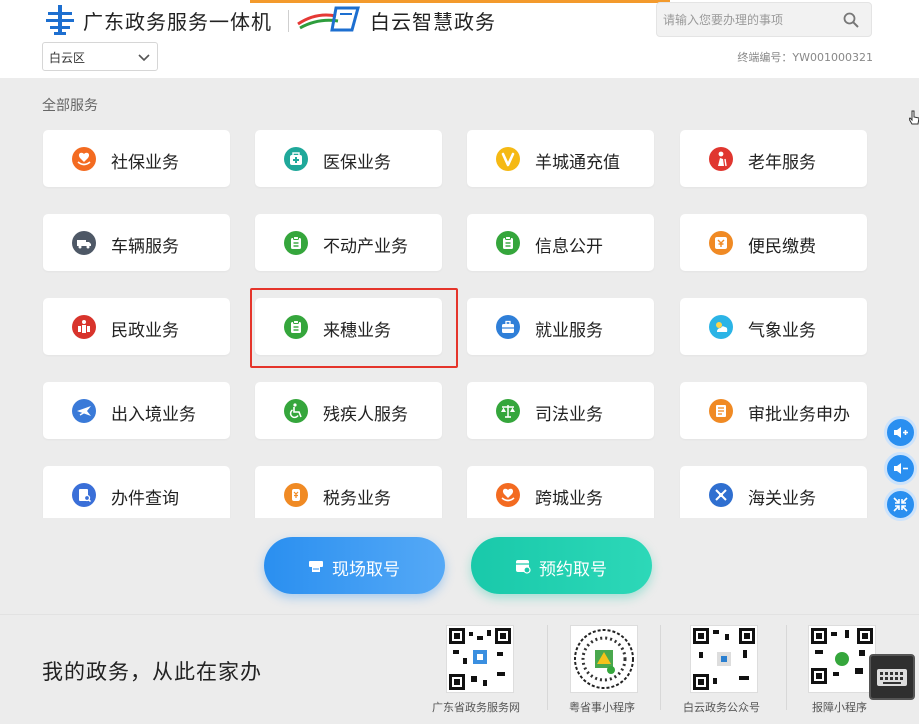 Image resolution: width=919 pixels, height=724 pixels. What do you see at coordinates (357, 499) in the screenshot?
I see `tile-label: 税务业务` at bounding box center [357, 499].